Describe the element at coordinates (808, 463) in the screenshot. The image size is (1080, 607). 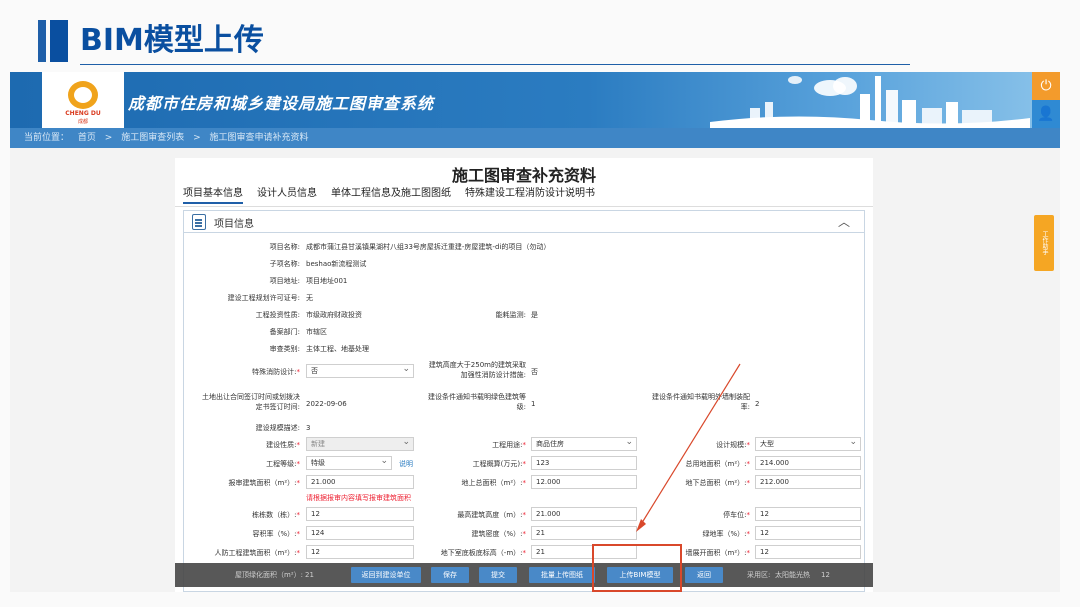
I see `land-area-input: 214.000` at that location.